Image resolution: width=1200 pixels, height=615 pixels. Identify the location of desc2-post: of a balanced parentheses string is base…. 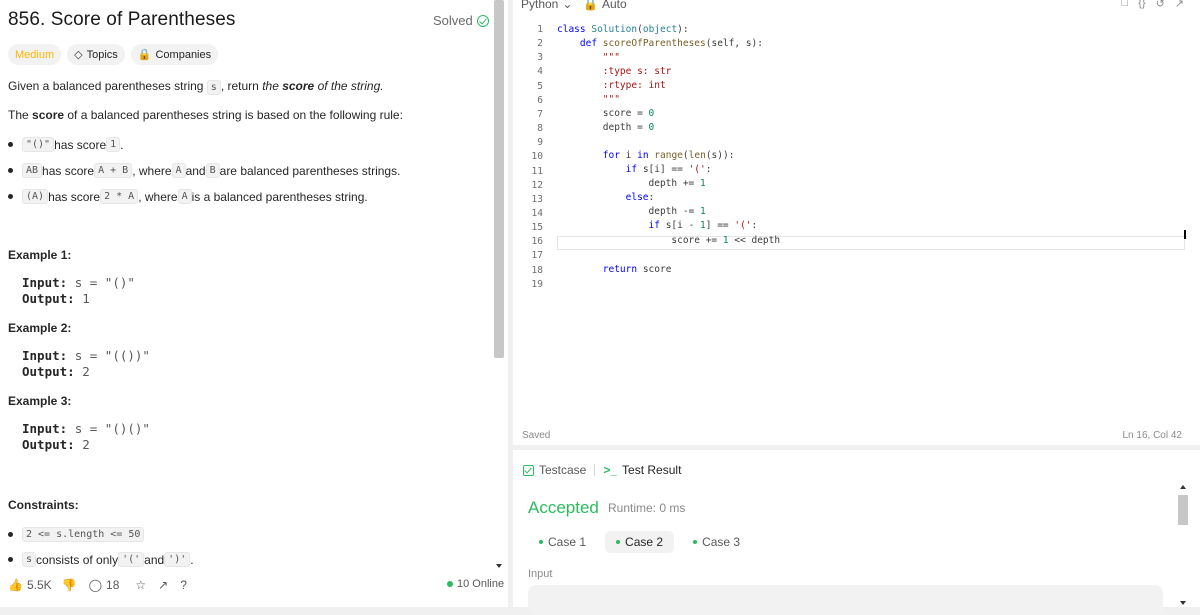
(233, 115).